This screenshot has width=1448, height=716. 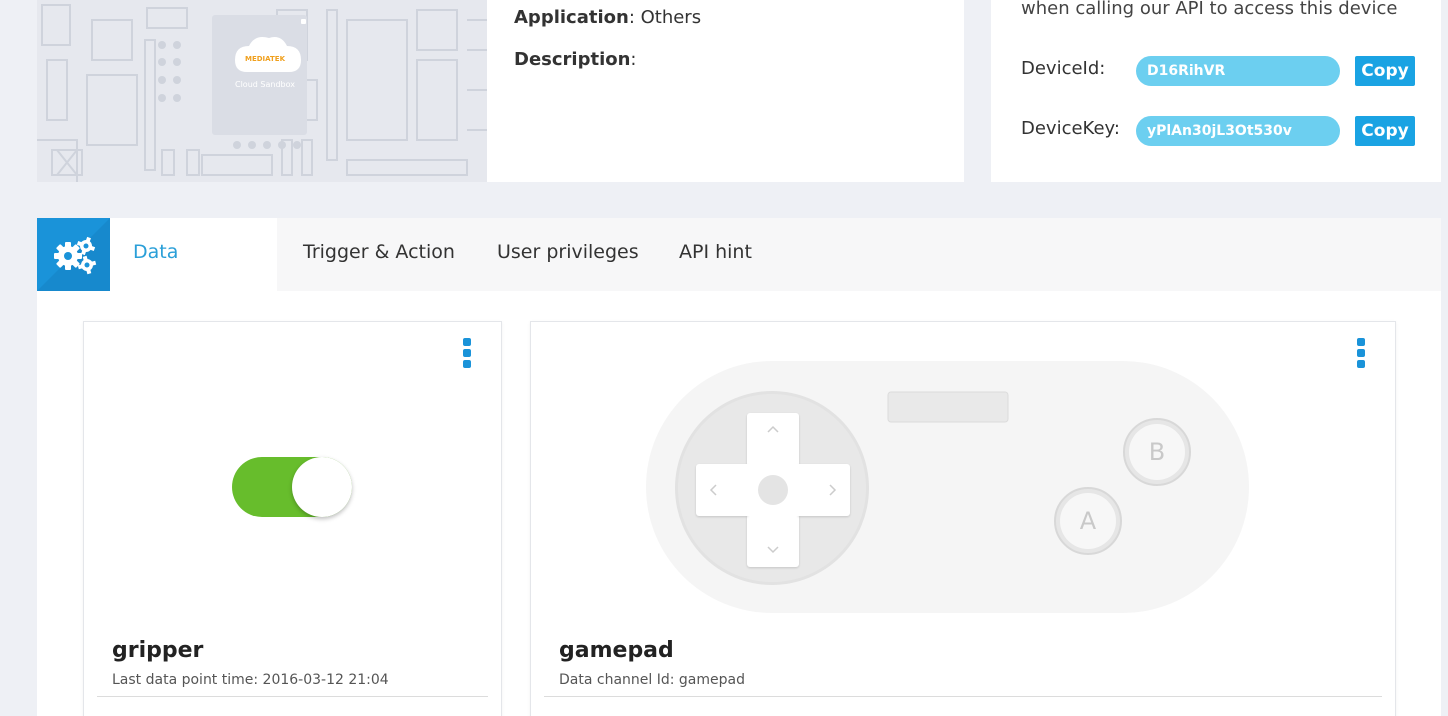 I want to click on brand-logo-text: MEDIATEK, so click(x=265, y=59).